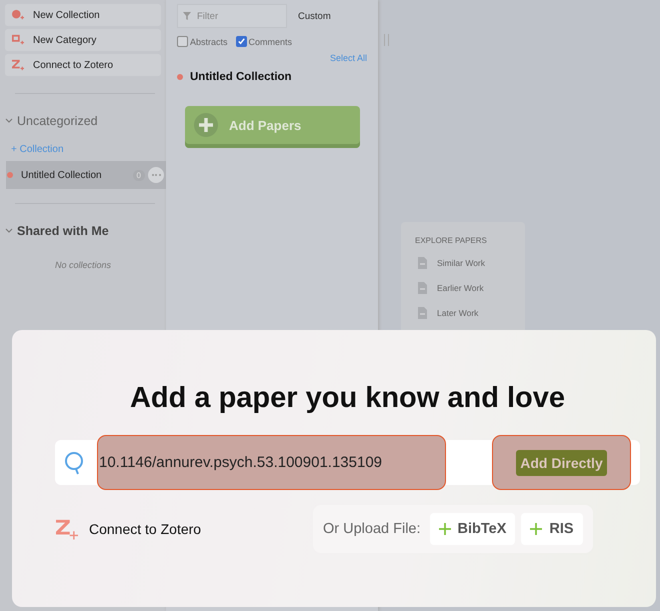  I want to click on explore-item: Earlier Work, so click(470, 288).